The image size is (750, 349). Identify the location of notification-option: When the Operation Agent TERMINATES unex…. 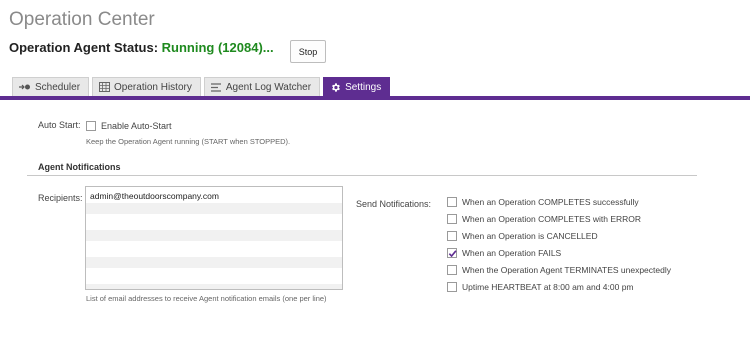
(559, 270).